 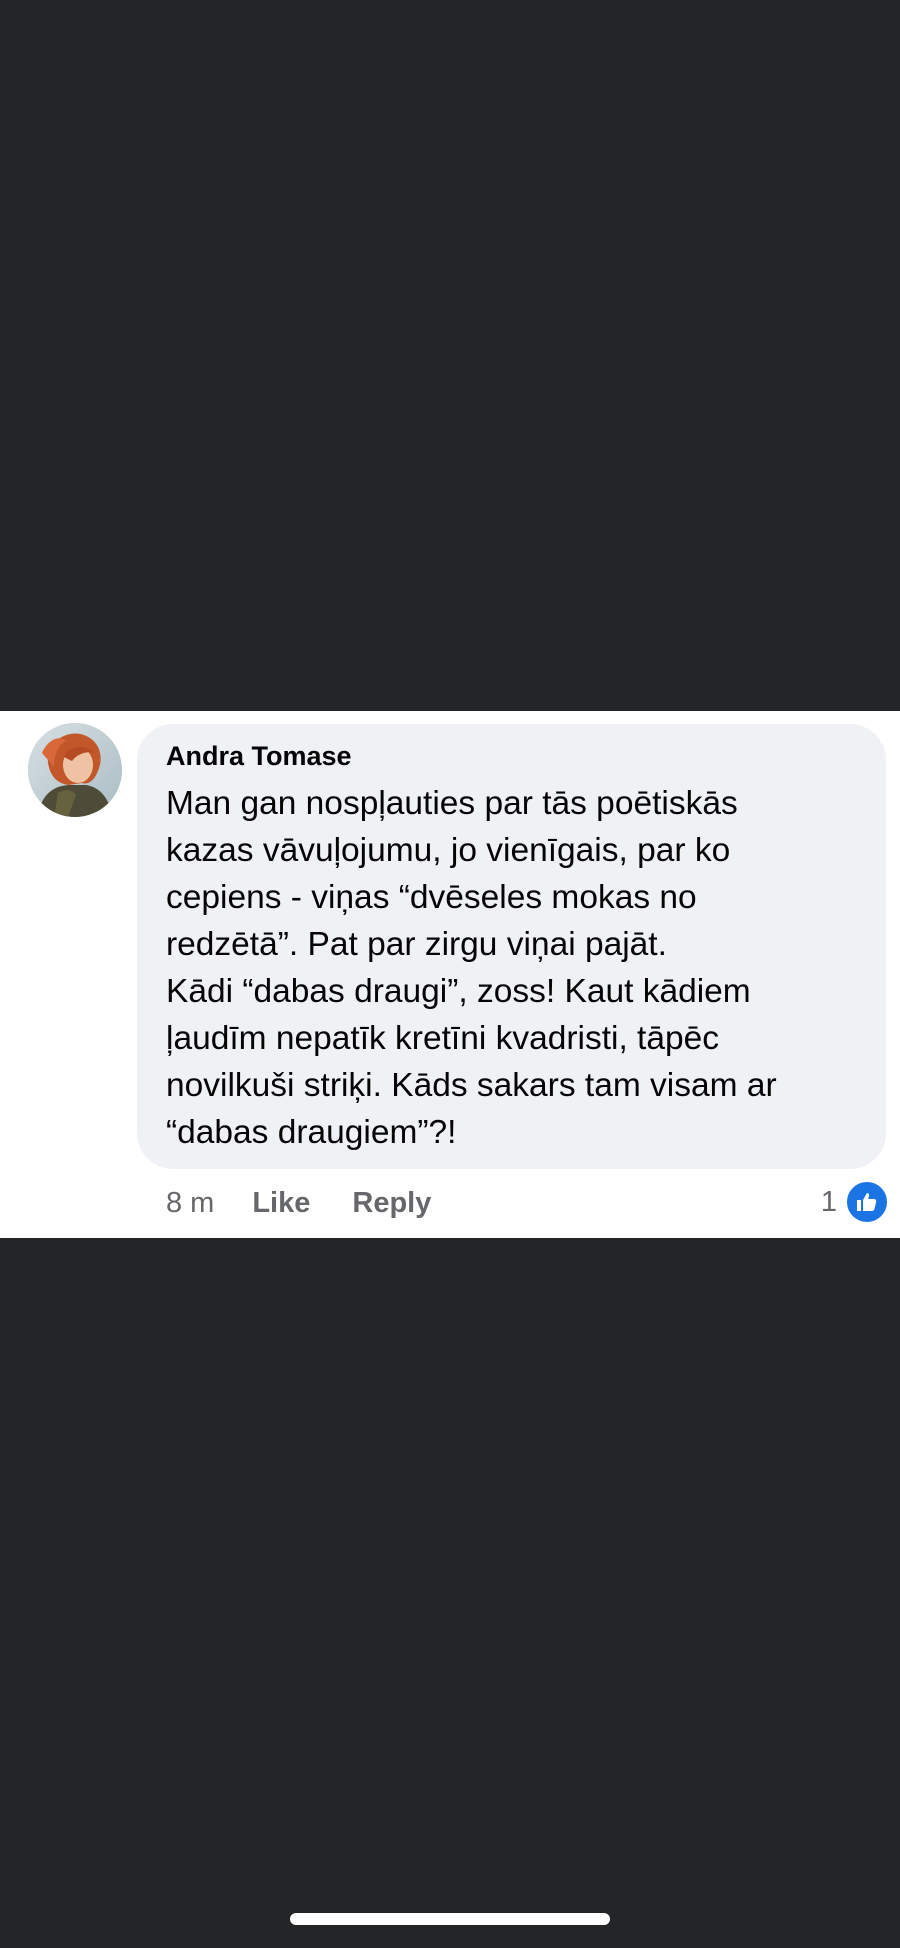 What do you see at coordinates (391, 1203) in the screenshot?
I see `reply-button: Reply` at bounding box center [391, 1203].